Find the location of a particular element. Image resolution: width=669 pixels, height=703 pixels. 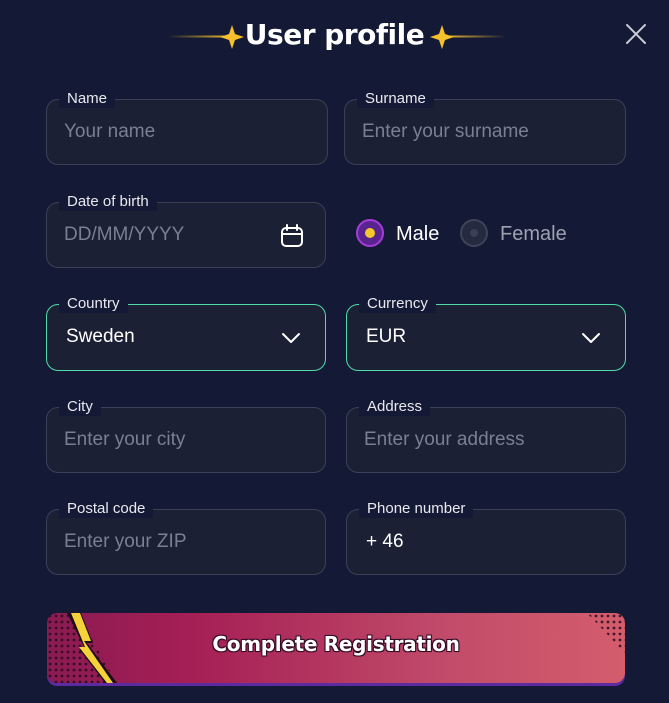

name-input is located at coordinates (174, 132).